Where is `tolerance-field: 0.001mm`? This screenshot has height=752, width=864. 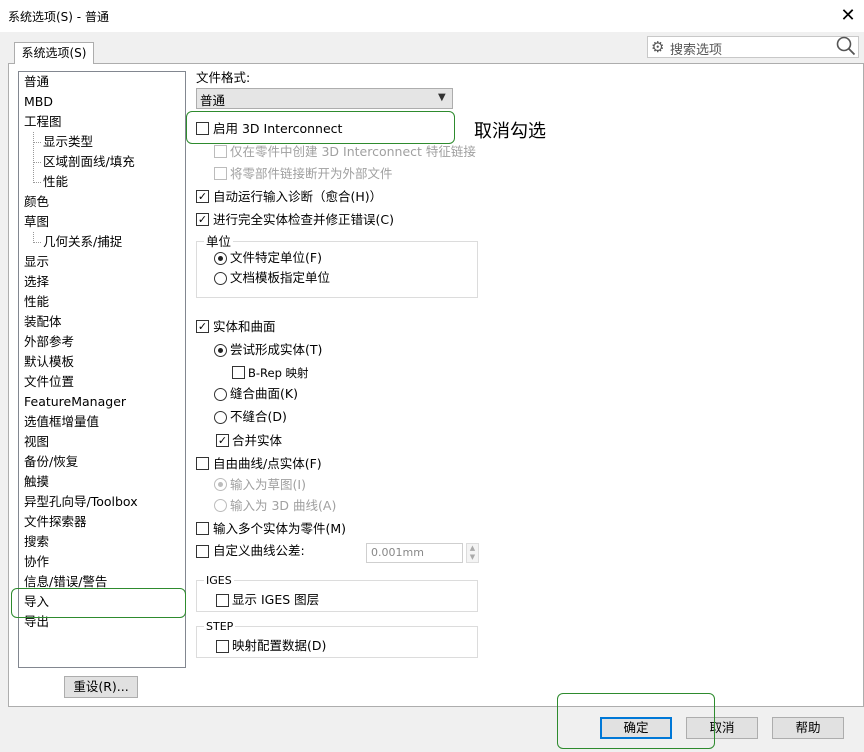
tolerance-field: 0.001mm is located at coordinates (414, 553).